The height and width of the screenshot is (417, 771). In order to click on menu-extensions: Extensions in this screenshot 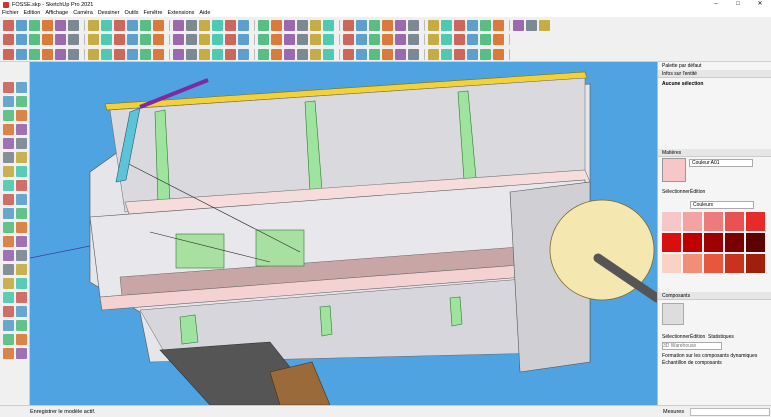, I will do `click(180, 13)`.